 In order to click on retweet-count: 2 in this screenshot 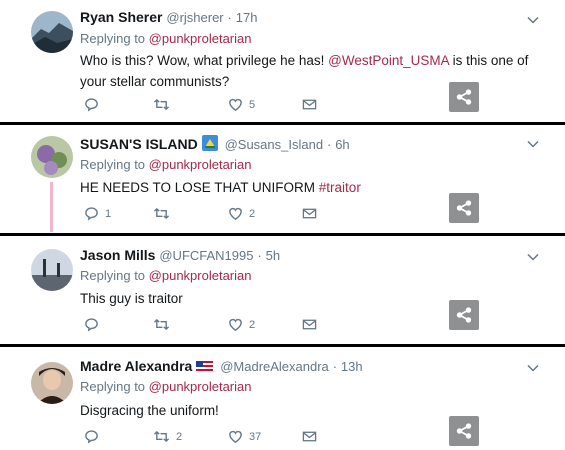, I will do `click(179, 436)`.